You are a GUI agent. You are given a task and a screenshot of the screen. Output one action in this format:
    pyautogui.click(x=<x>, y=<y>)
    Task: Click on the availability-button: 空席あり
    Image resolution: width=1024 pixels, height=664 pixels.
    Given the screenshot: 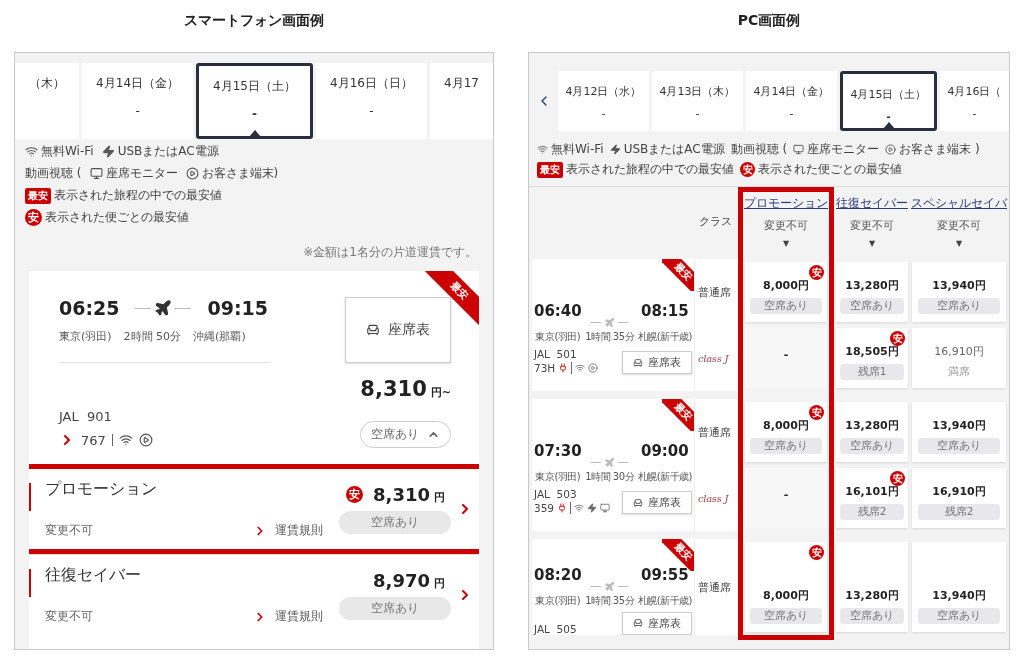 What is the action you would take?
    pyautogui.click(x=405, y=434)
    